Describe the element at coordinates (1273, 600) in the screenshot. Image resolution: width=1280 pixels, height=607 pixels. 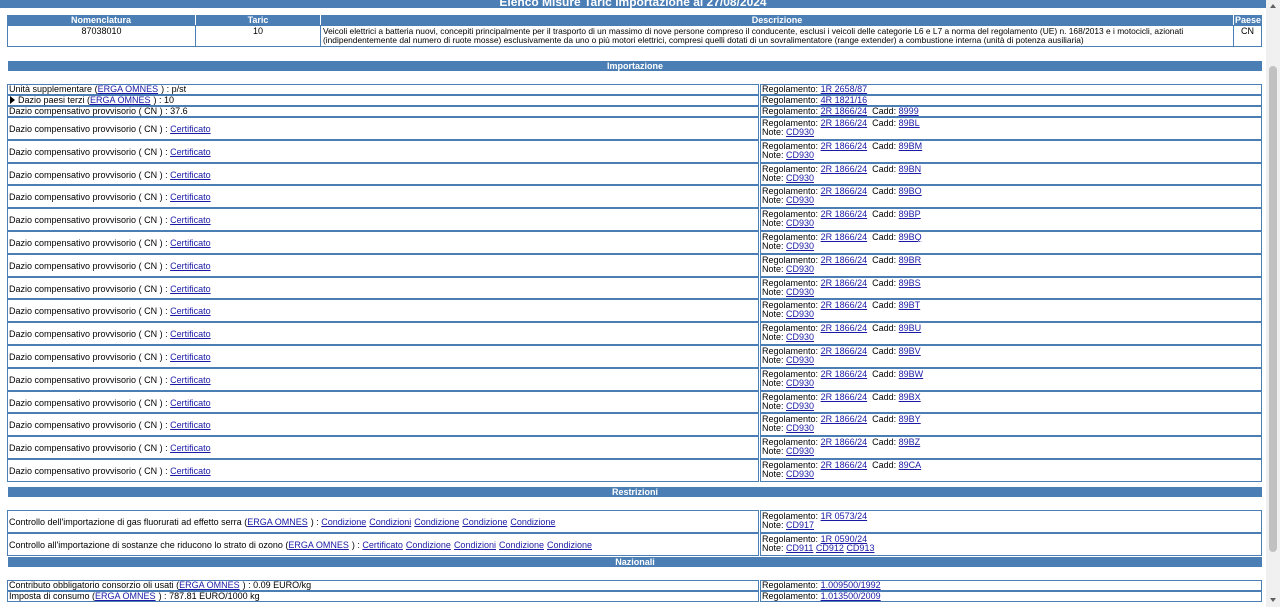
I see `scroll-down-arrow-icon` at that location.